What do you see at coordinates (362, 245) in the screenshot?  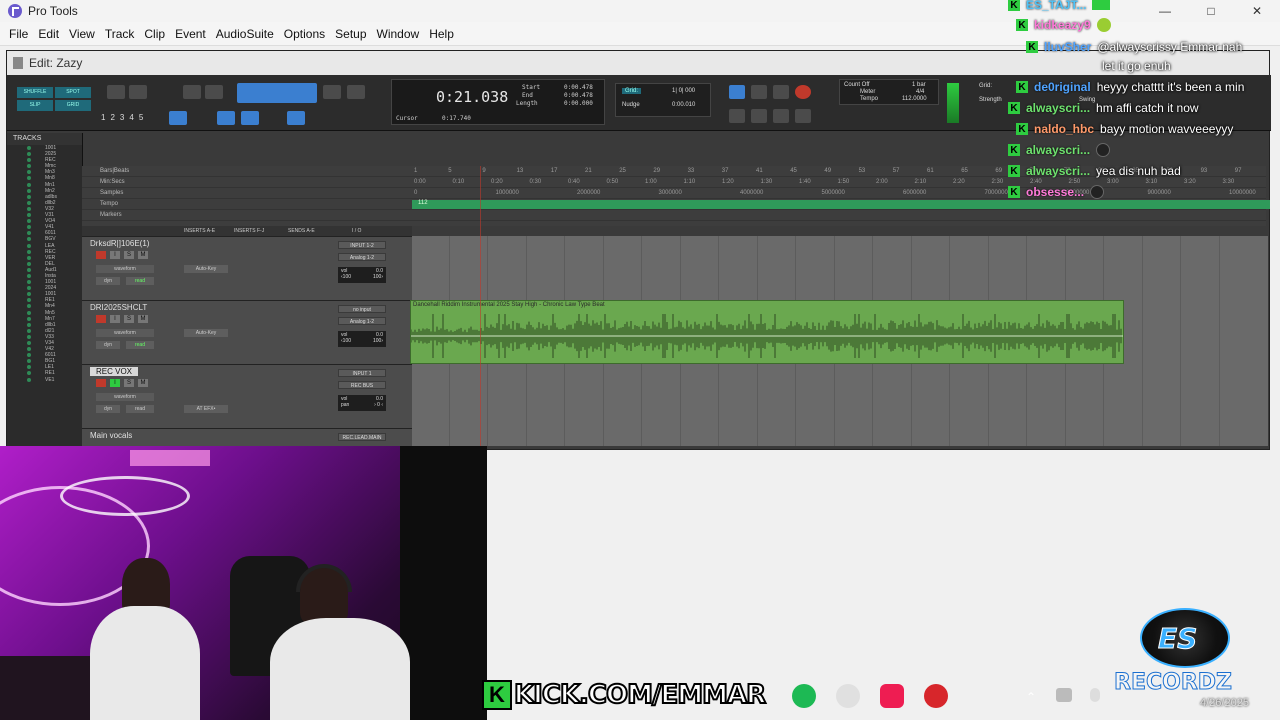 I see `input-selector: INPUT 1-2` at bounding box center [362, 245].